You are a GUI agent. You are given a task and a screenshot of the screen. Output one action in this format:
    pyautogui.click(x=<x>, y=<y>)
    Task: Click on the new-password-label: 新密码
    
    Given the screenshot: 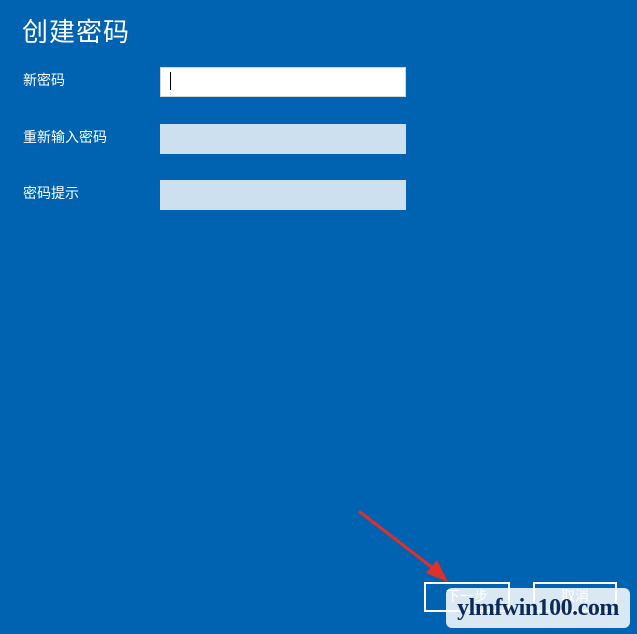 What is the action you would take?
    pyautogui.click(x=44, y=81)
    